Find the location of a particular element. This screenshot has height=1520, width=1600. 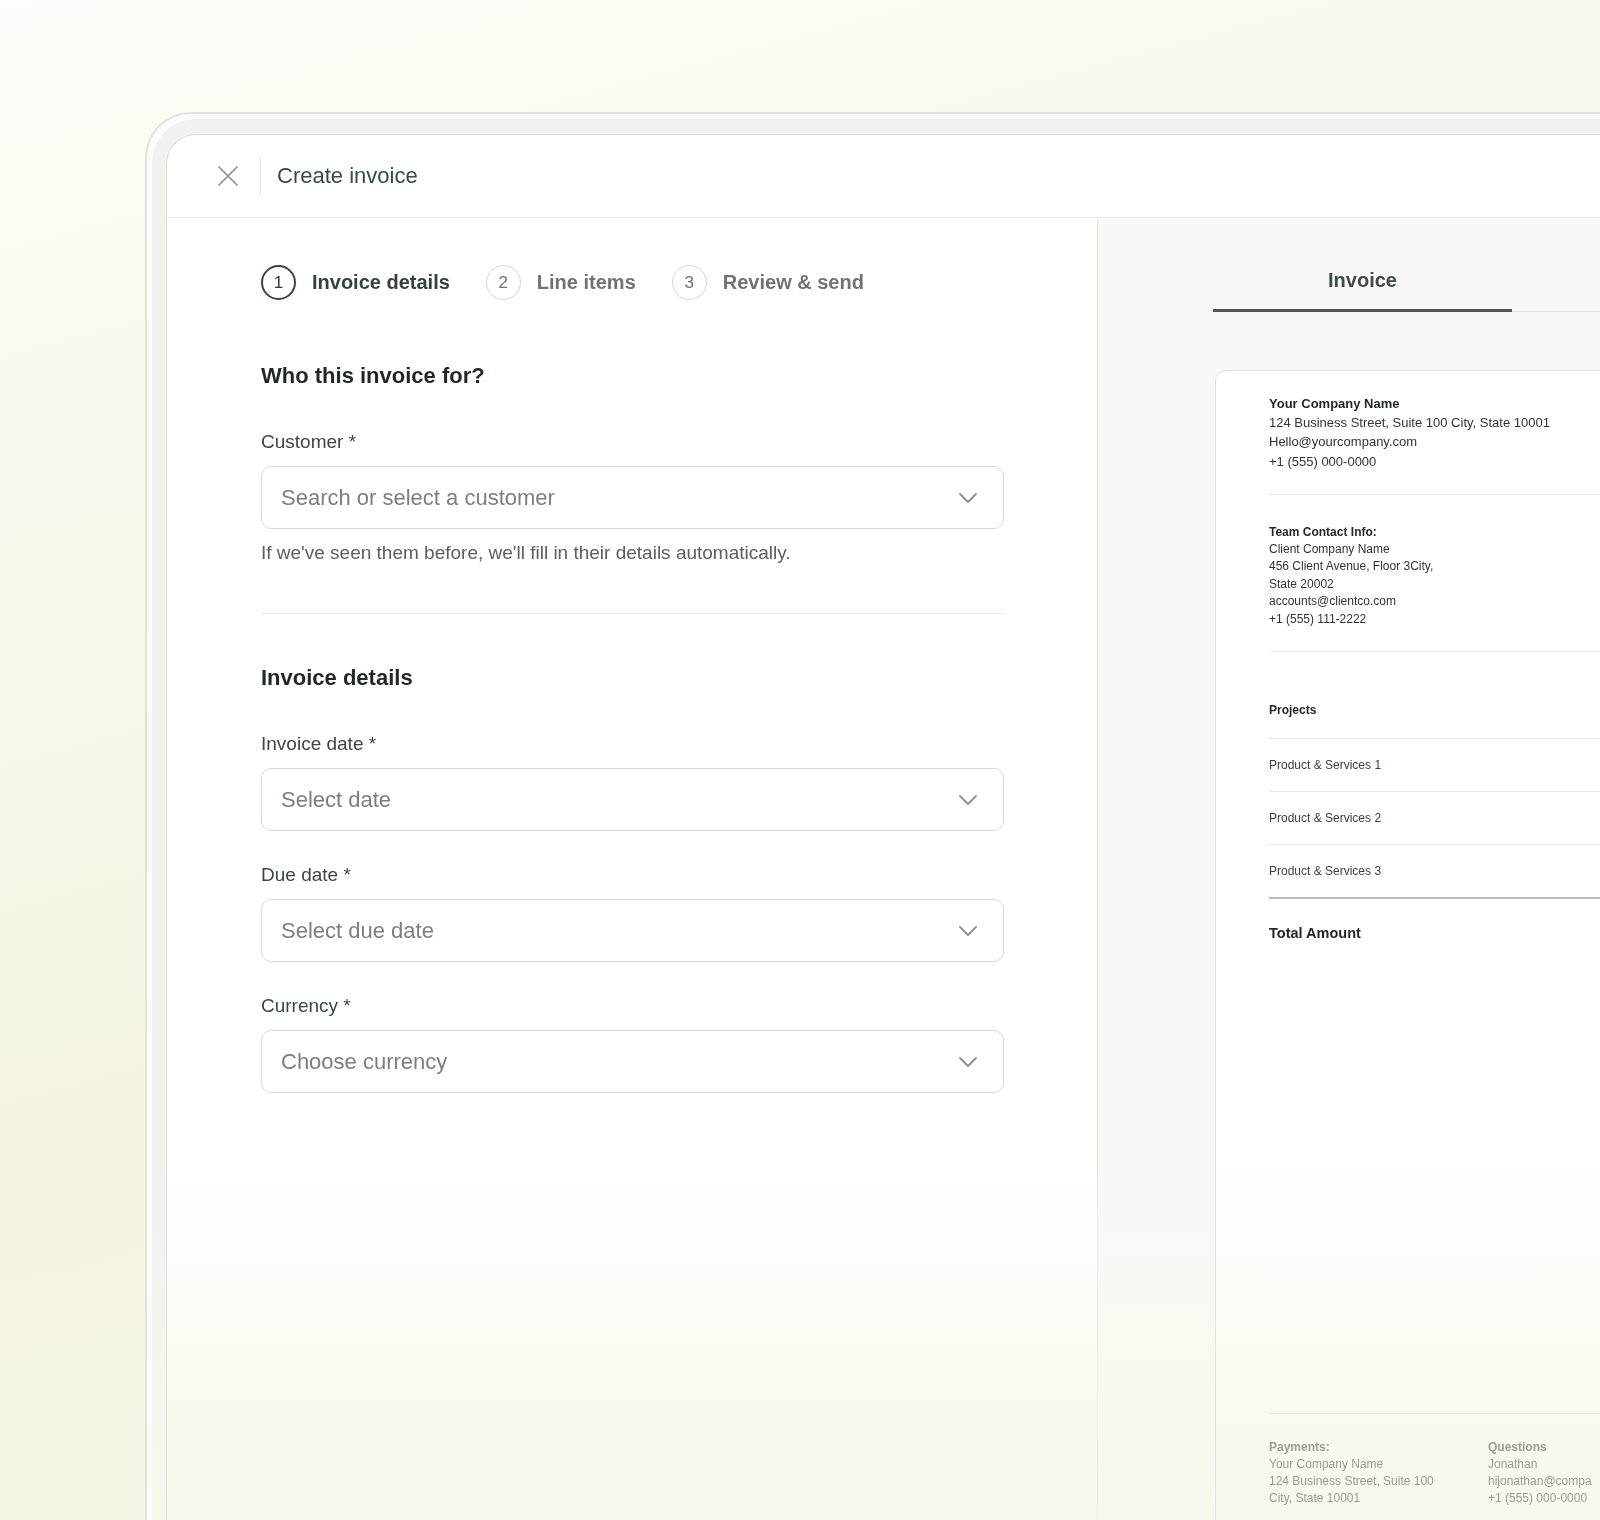

dropdown-field: Select due date is located at coordinates (632, 930).